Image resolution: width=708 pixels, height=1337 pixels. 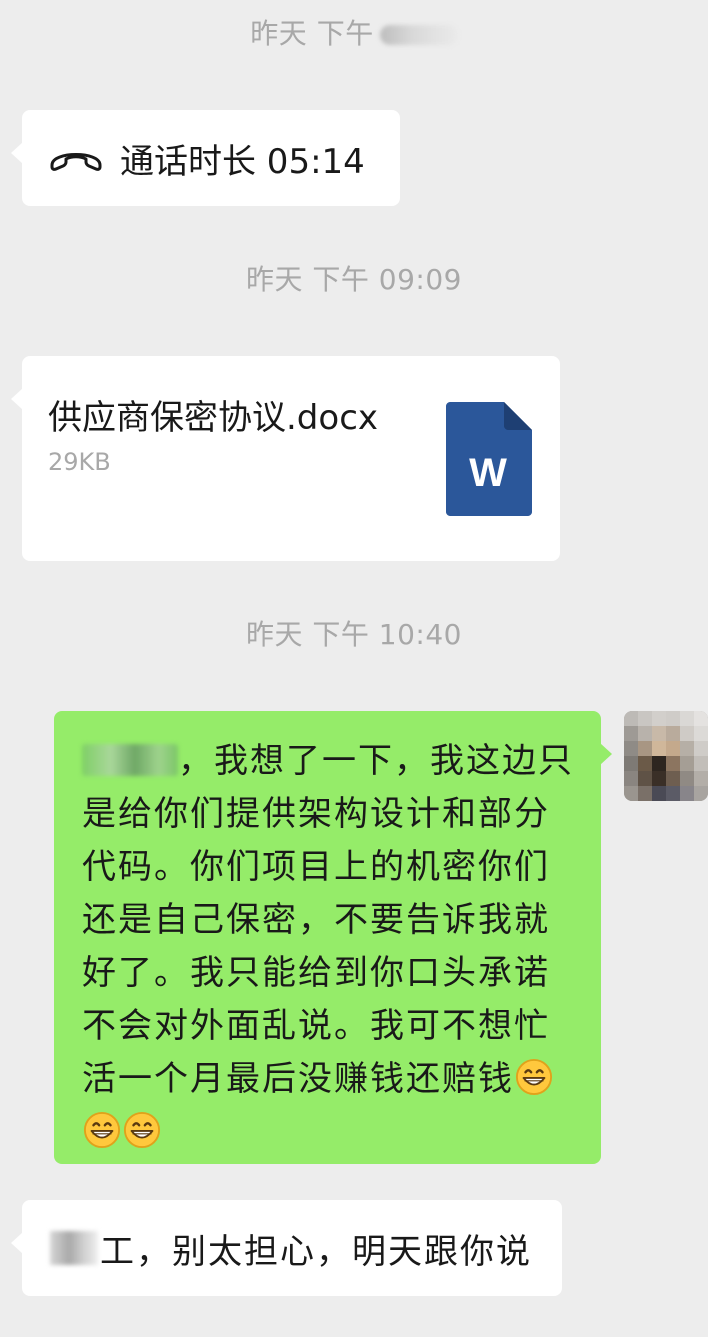 What do you see at coordinates (418, 35) in the screenshot?
I see `blurred-time` at bounding box center [418, 35].